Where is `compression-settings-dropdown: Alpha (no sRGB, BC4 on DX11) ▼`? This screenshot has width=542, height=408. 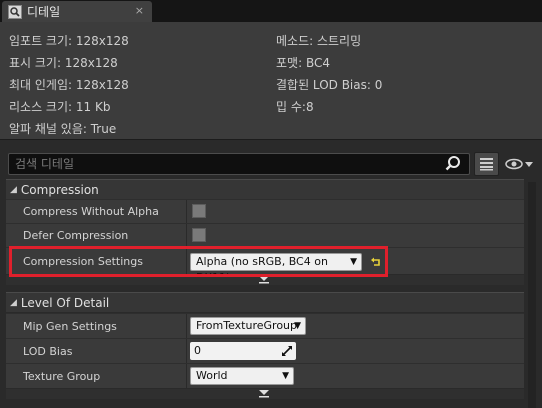
compression-settings-dropdown: Alpha (no sRGB, BC4 on DX11) ▼ is located at coordinates (276, 268).